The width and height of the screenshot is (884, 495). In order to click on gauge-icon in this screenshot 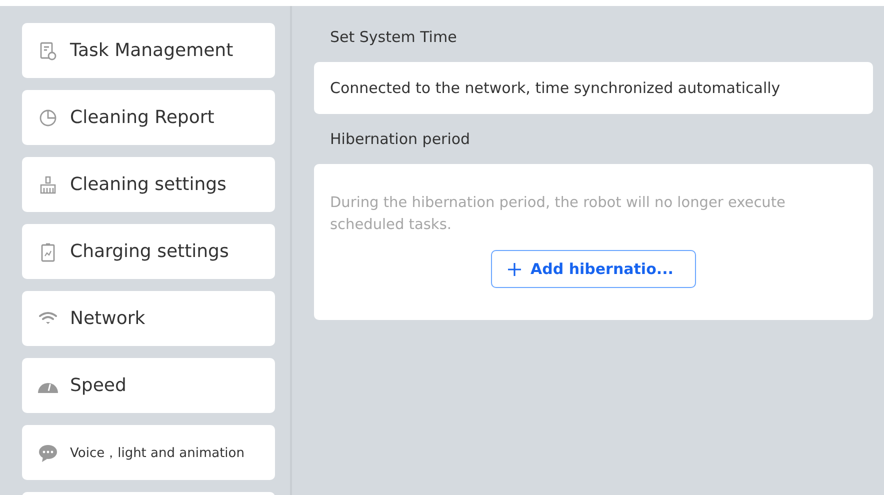, I will do `click(48, 387)`.